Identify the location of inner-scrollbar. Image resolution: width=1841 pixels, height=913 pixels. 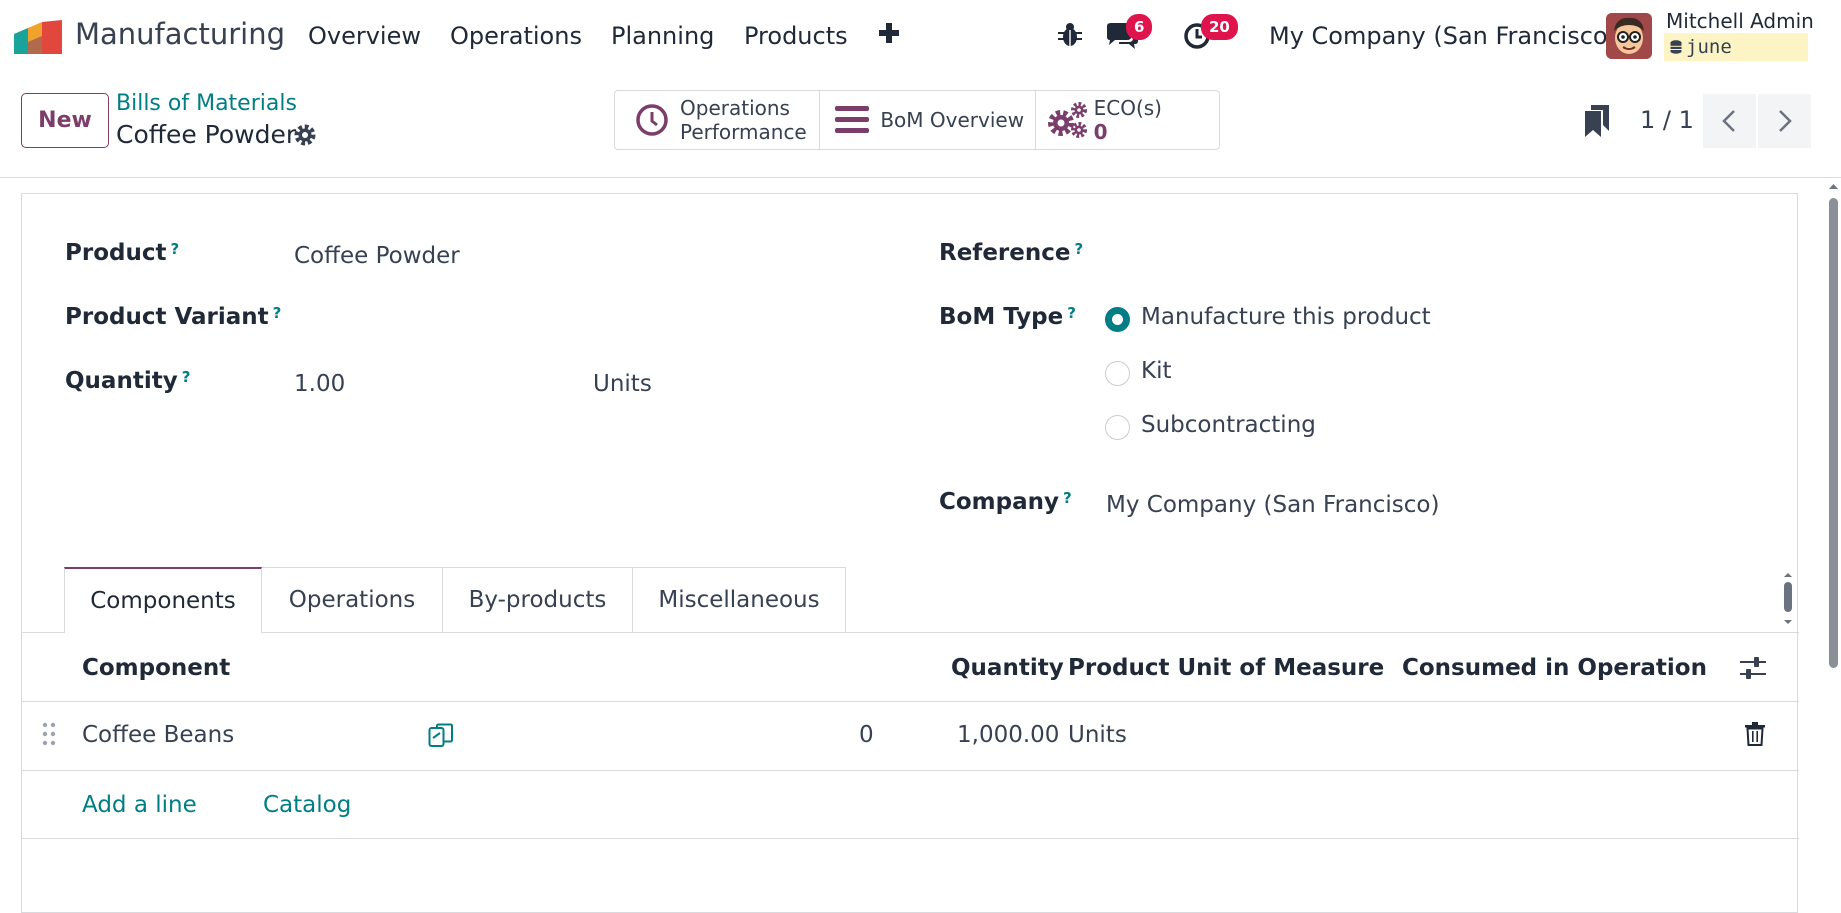
(1788, 600).